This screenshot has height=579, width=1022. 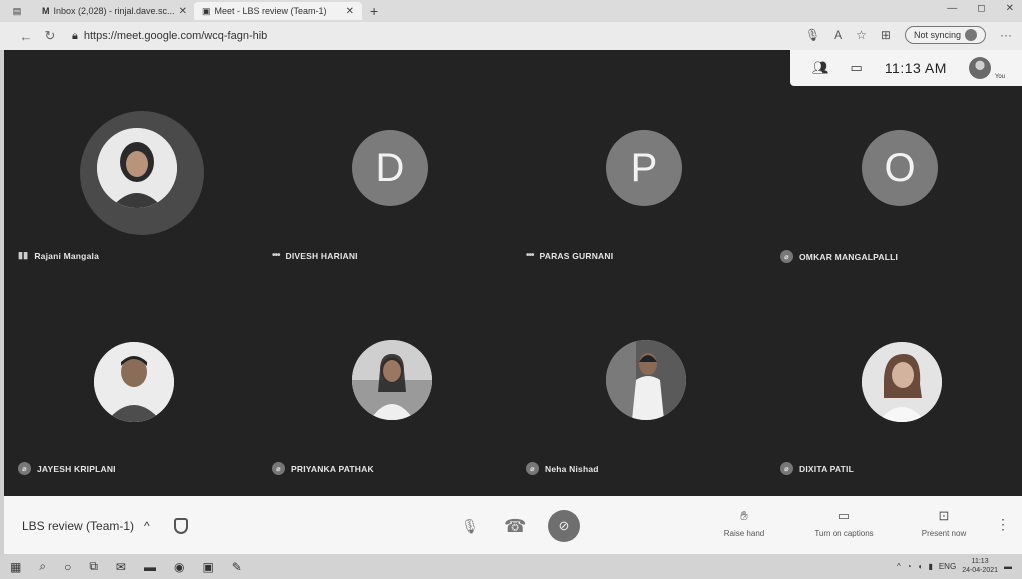 I want to click on tab-actions-button: ▤, so click(x=17, y=11).